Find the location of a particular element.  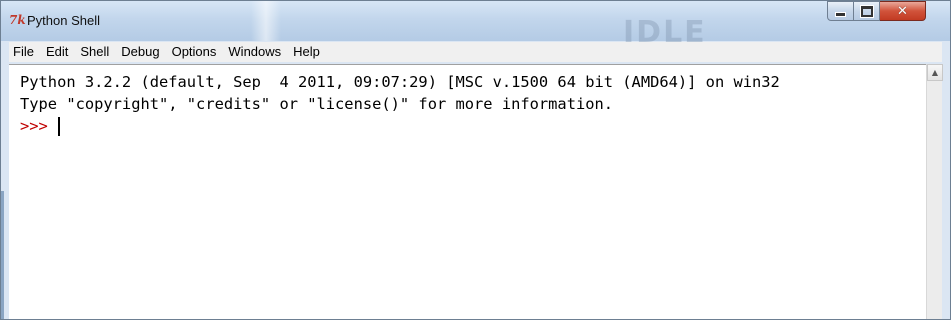

menu-file: File is located at coordinates (24, 52).